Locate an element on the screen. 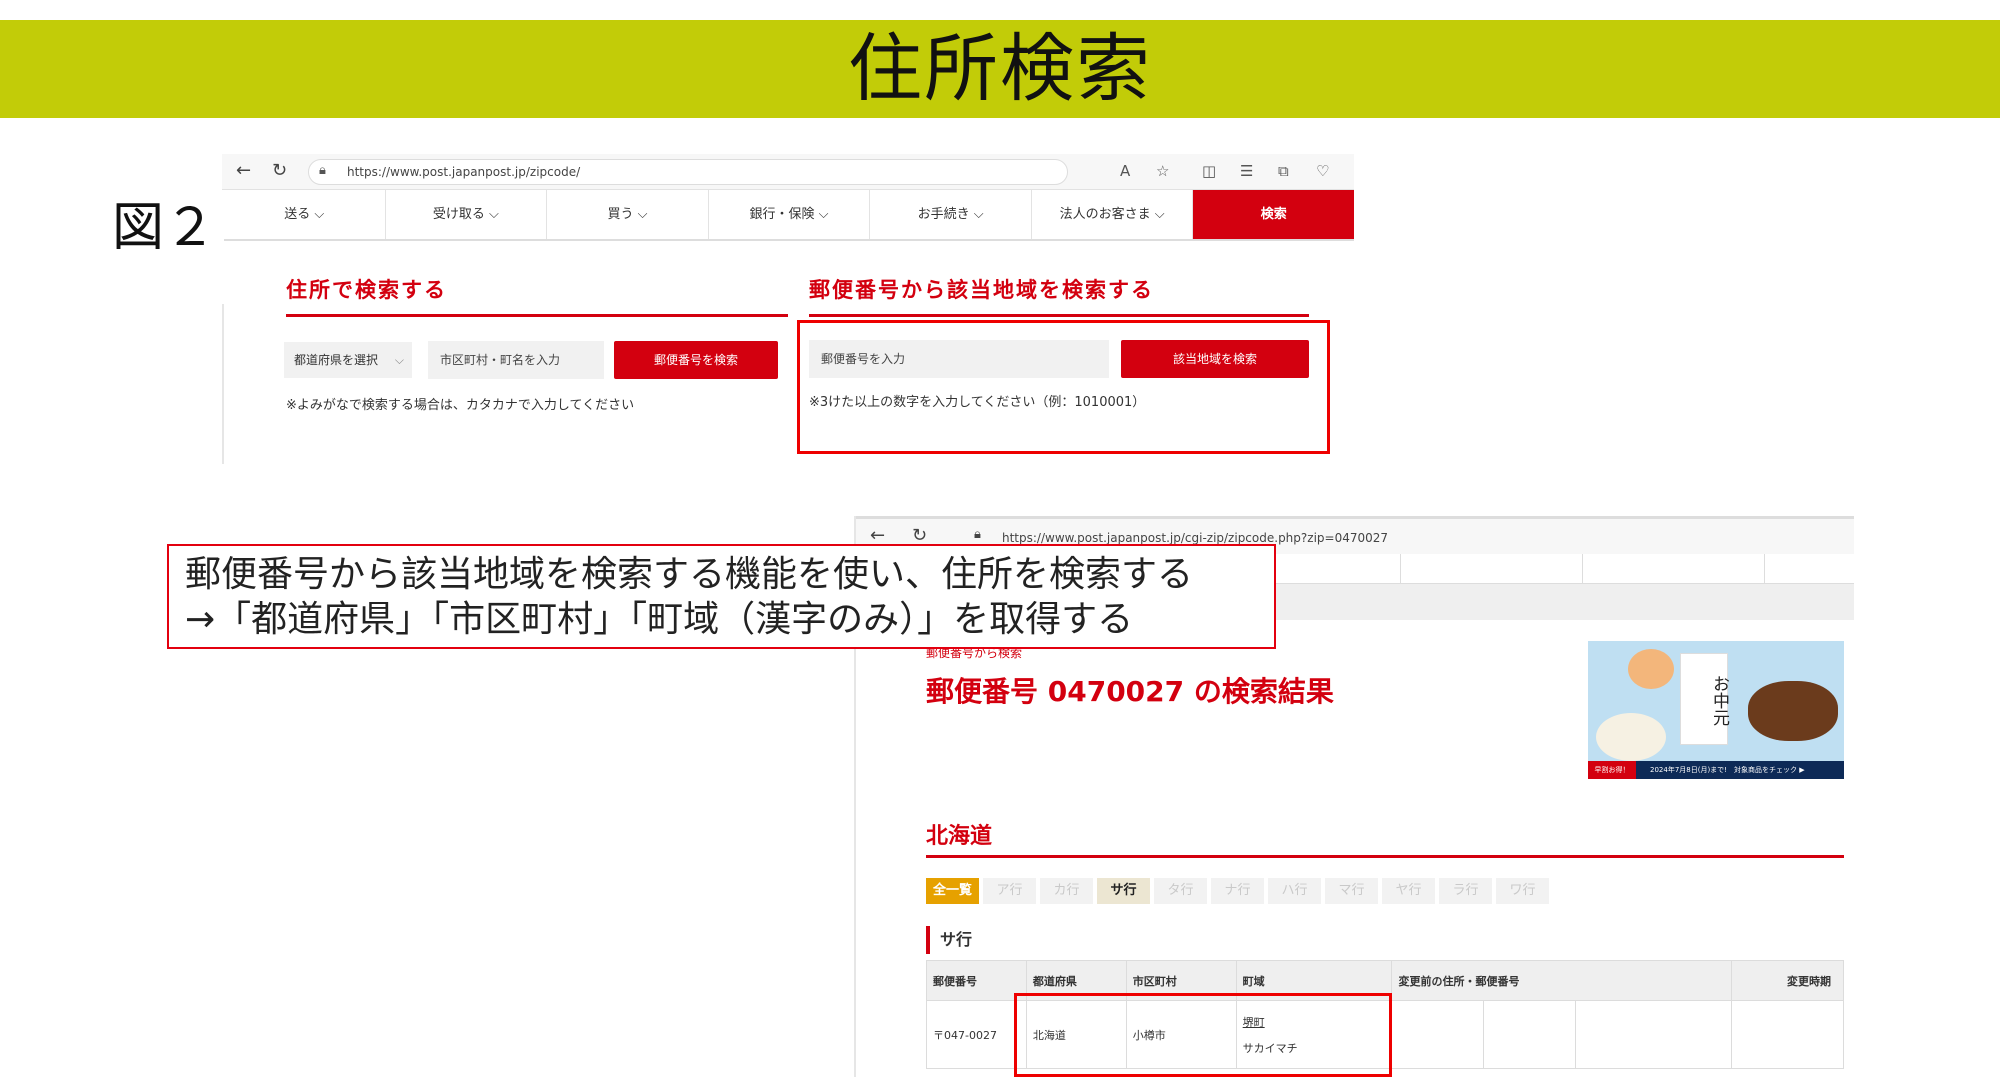 The height and width of the screenshot is (1077, 2000). chevron-down-icon: ⌵ is located at coordinates (399, 360).